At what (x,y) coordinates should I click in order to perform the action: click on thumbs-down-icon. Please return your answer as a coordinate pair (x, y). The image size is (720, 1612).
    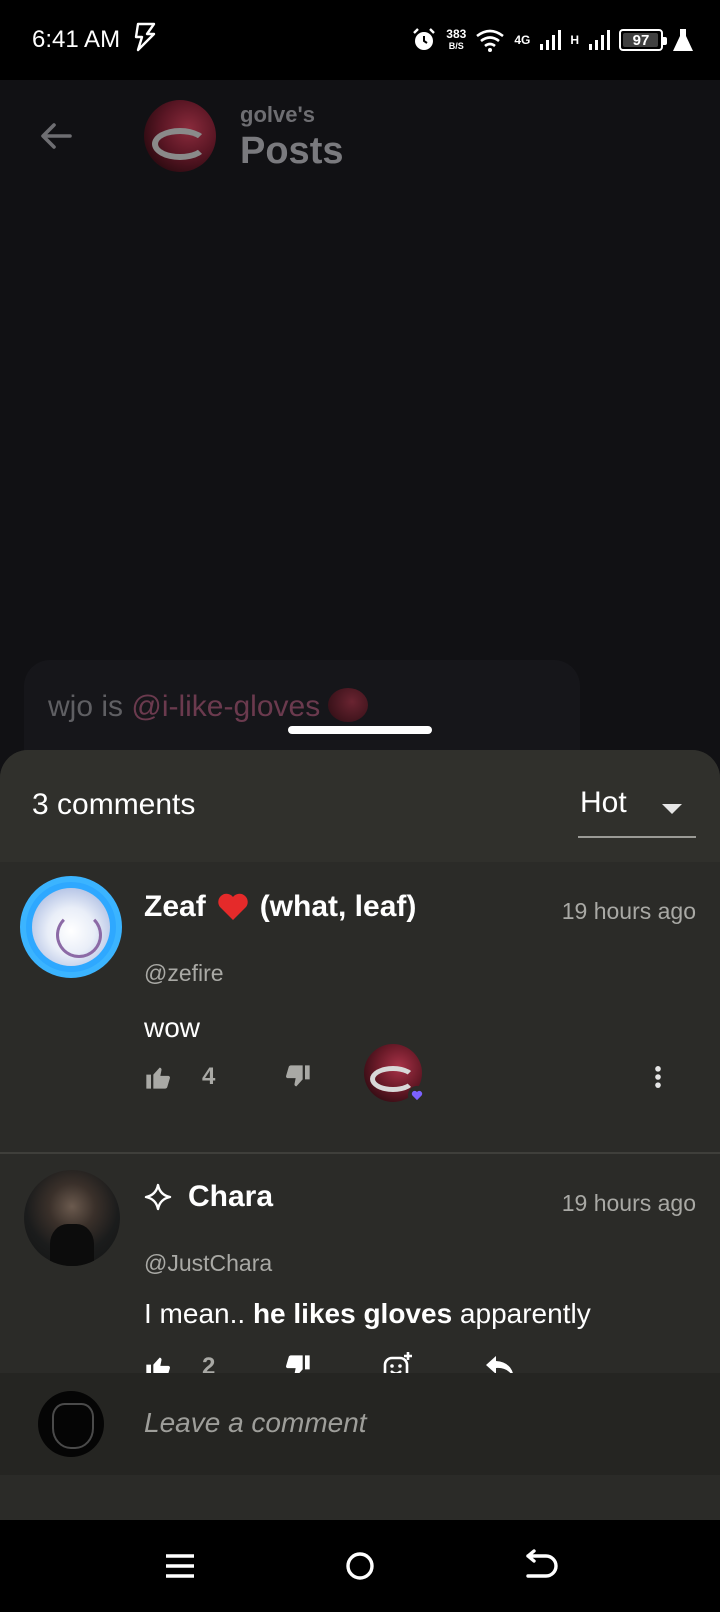
    Looking at the image, I should click on (298, 1076).